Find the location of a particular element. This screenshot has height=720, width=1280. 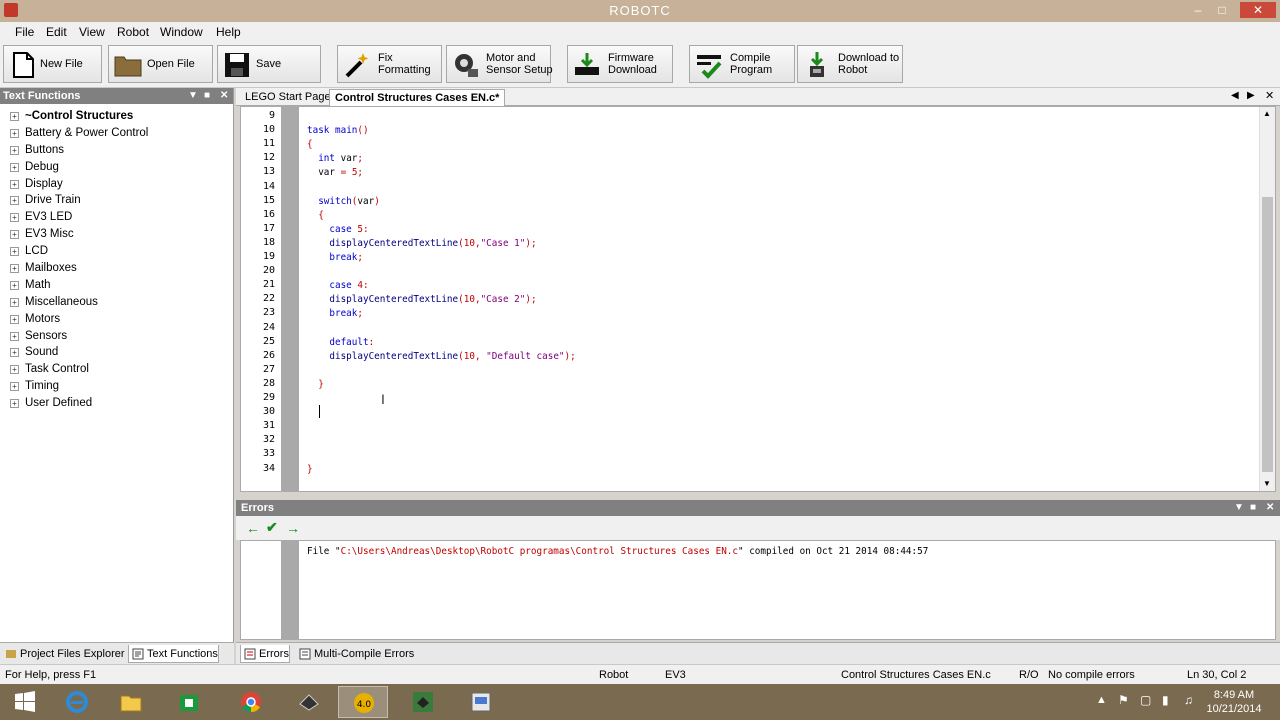

tree-item-display: + Display is located at coordinates (116, 184).